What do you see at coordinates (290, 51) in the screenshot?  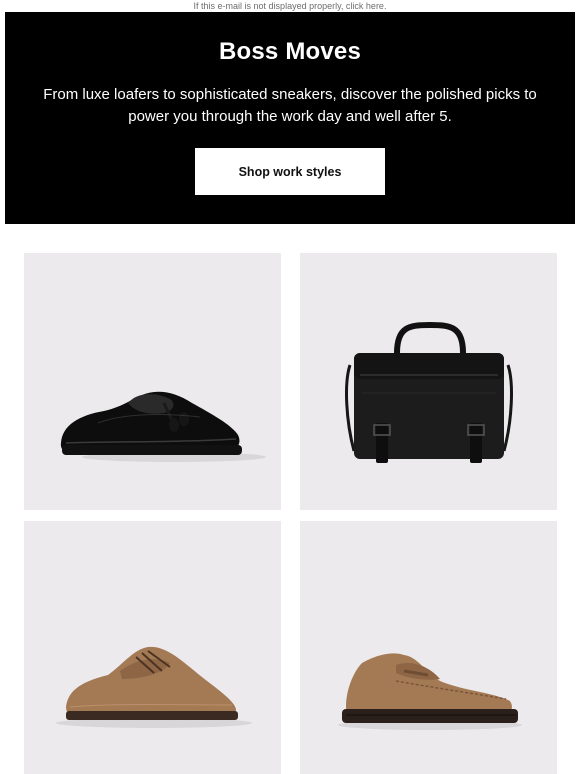 I see `hero-title: Boss Moves` at bounding box center [290, 51].